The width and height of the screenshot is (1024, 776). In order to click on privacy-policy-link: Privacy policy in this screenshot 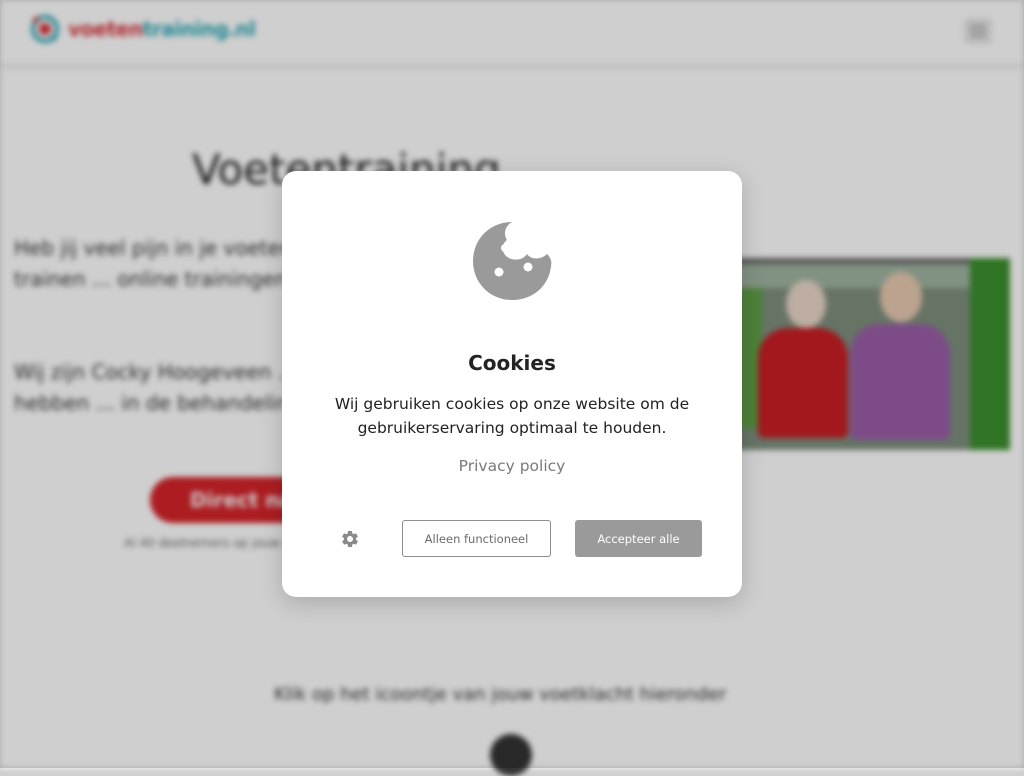, I will do `click(512, 466)`.